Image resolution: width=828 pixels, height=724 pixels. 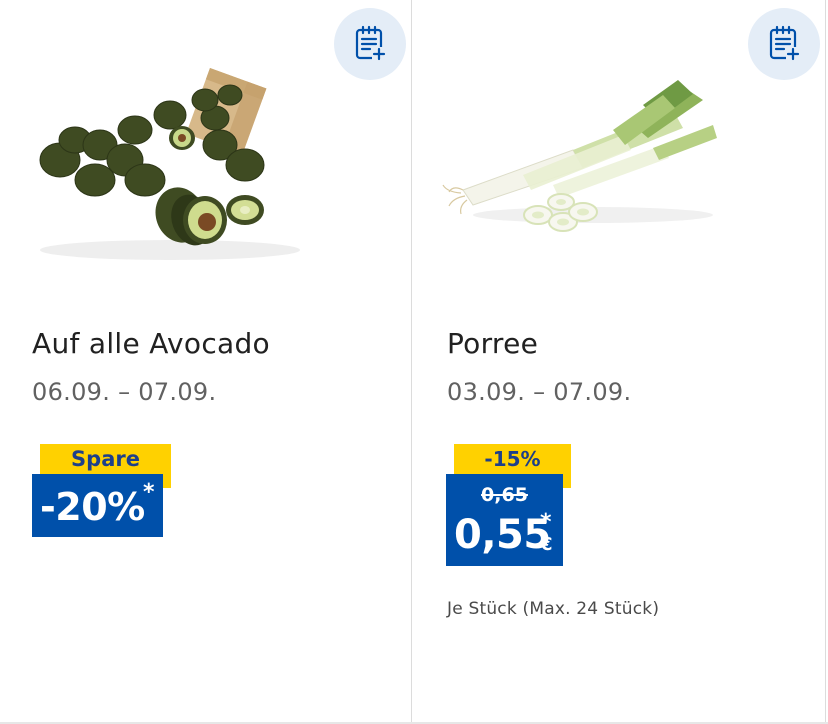 I want to click on product-image-leek, so click(x=583, y=160).